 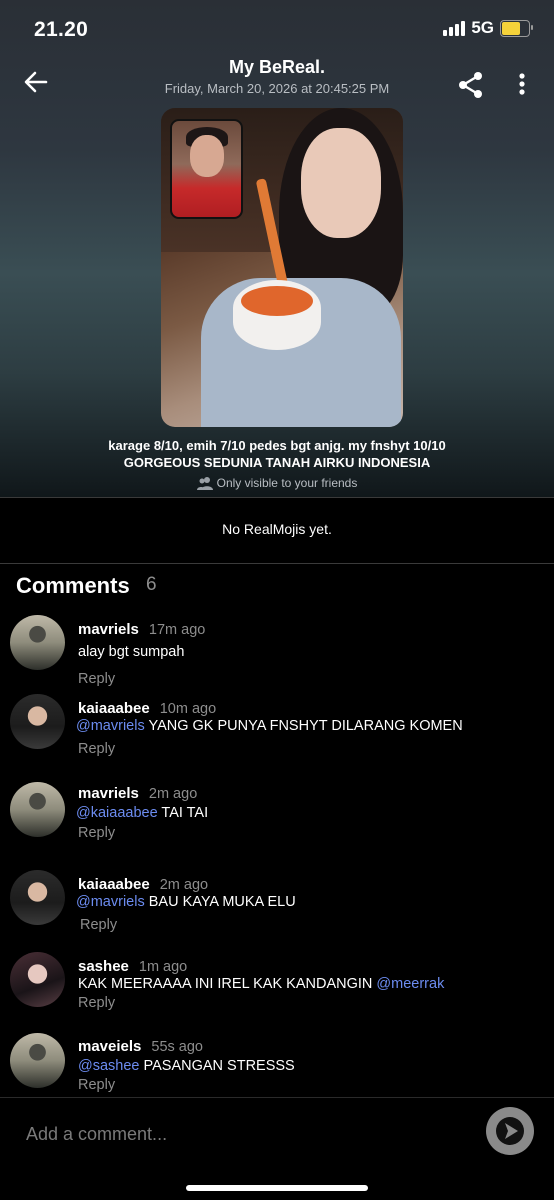 I want to click on bereal-front-camera-inset, so click(x=206, y=169).